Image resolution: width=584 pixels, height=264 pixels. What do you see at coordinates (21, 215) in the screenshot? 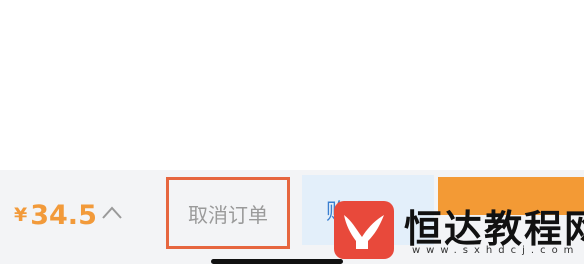
I see `currency-symbol: ¥` at bounding box center [21, 215].